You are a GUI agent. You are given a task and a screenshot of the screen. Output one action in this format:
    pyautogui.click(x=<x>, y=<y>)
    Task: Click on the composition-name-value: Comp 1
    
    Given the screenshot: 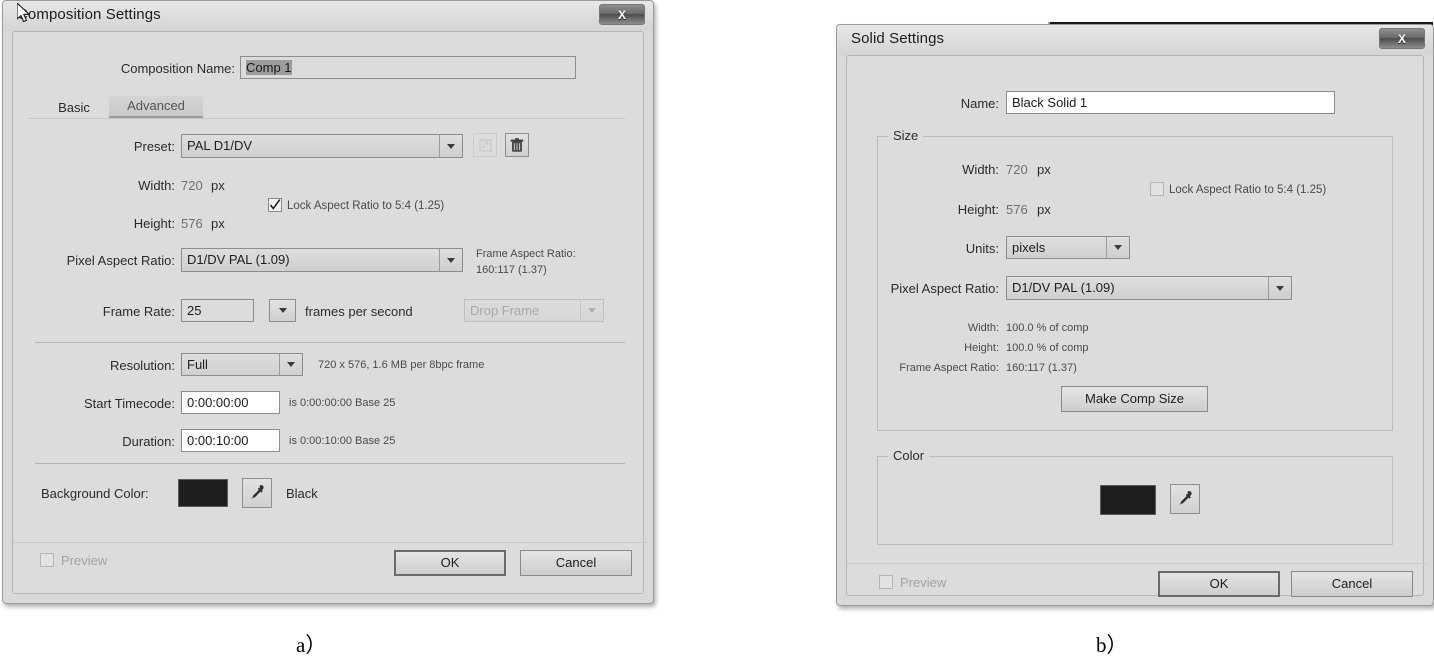 What is the action you would take?
    pyautogui.click(x=269, y=67)
    